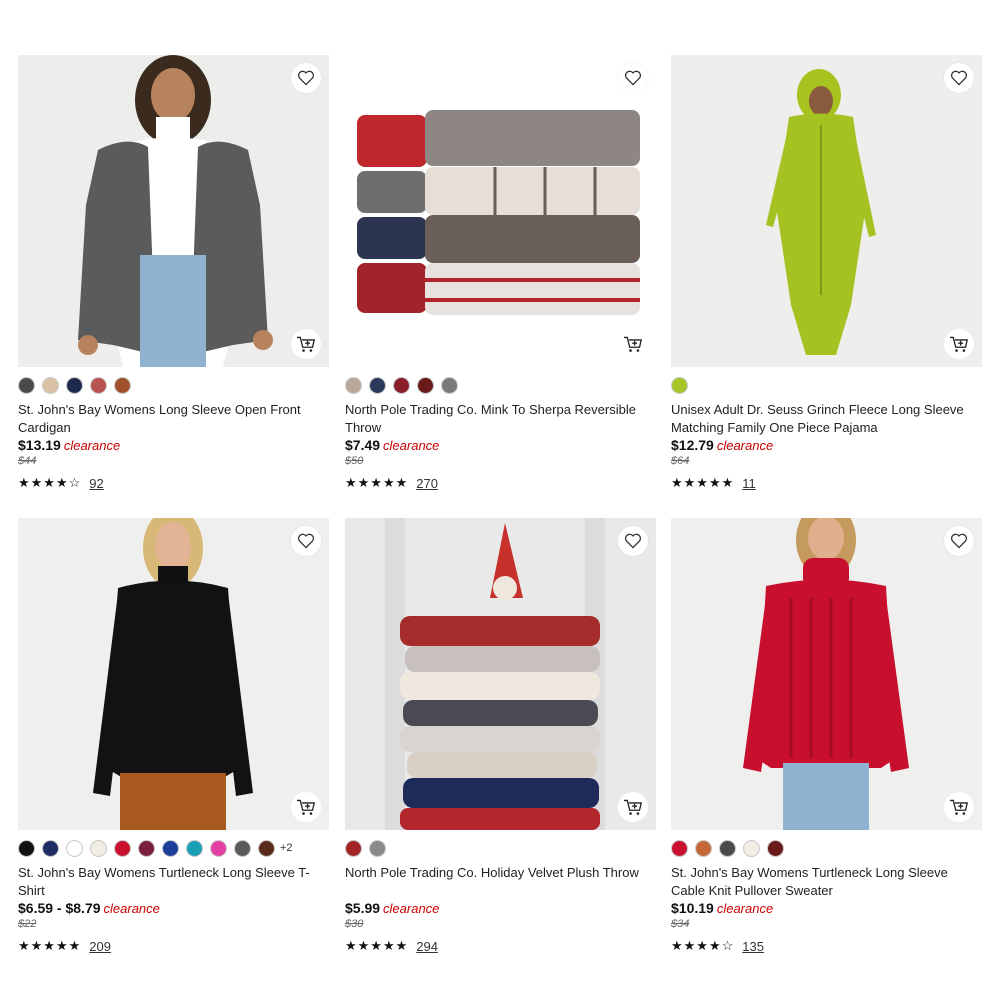 This screenshot has width=1000, height=1000. I want to click on original-price: $64, so click(680, 461).